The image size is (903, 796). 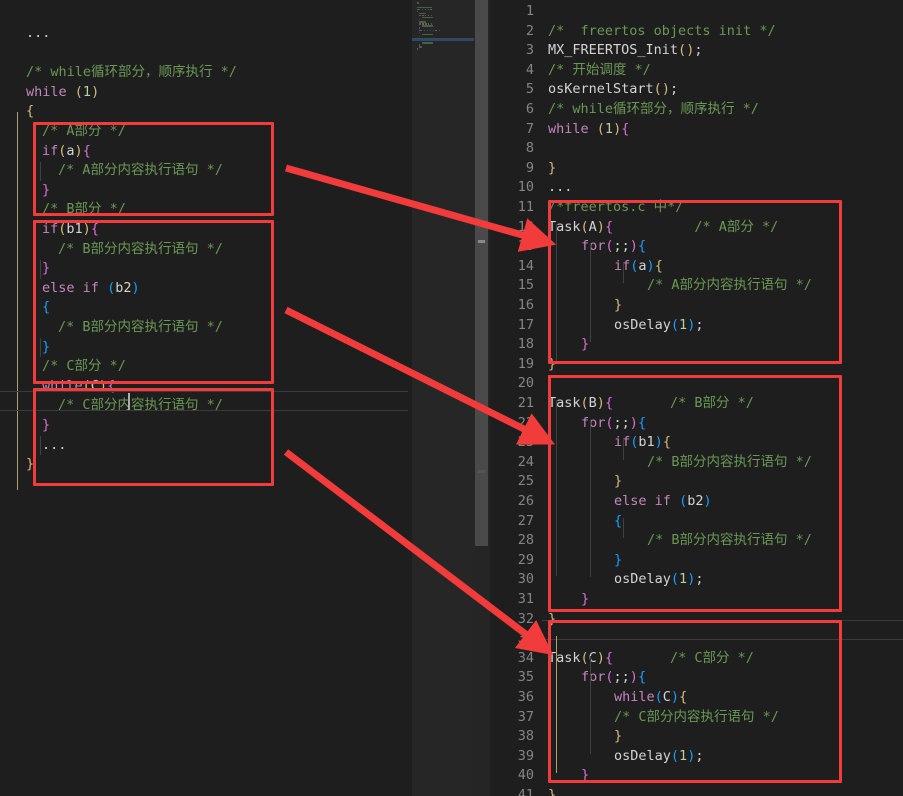 What do you see at coordinates (123, 287) in the screenshot?
I see `code-token: b2` at bounding box center [123, 287].